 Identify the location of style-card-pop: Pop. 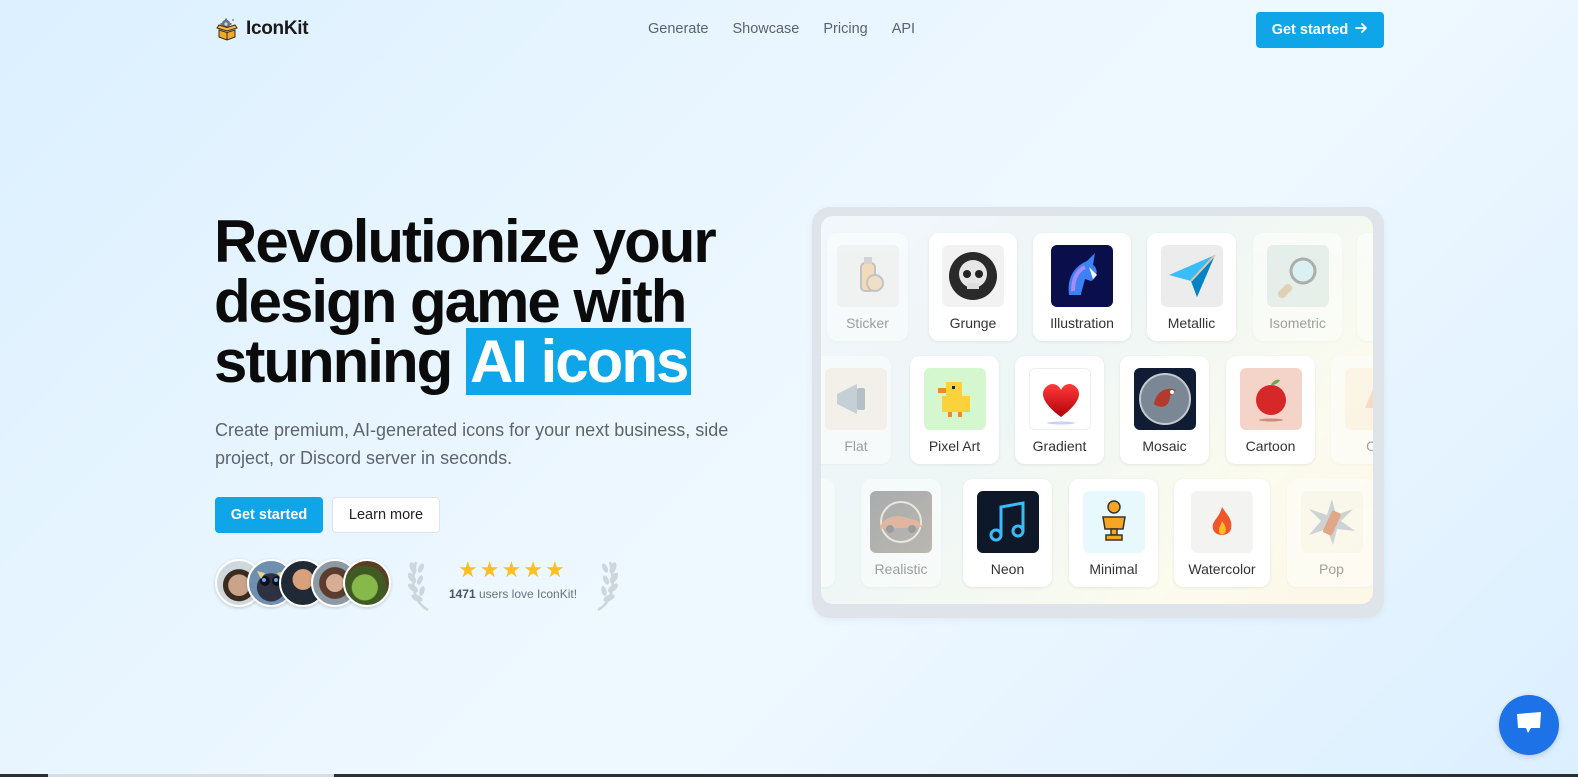
(1330, 533).